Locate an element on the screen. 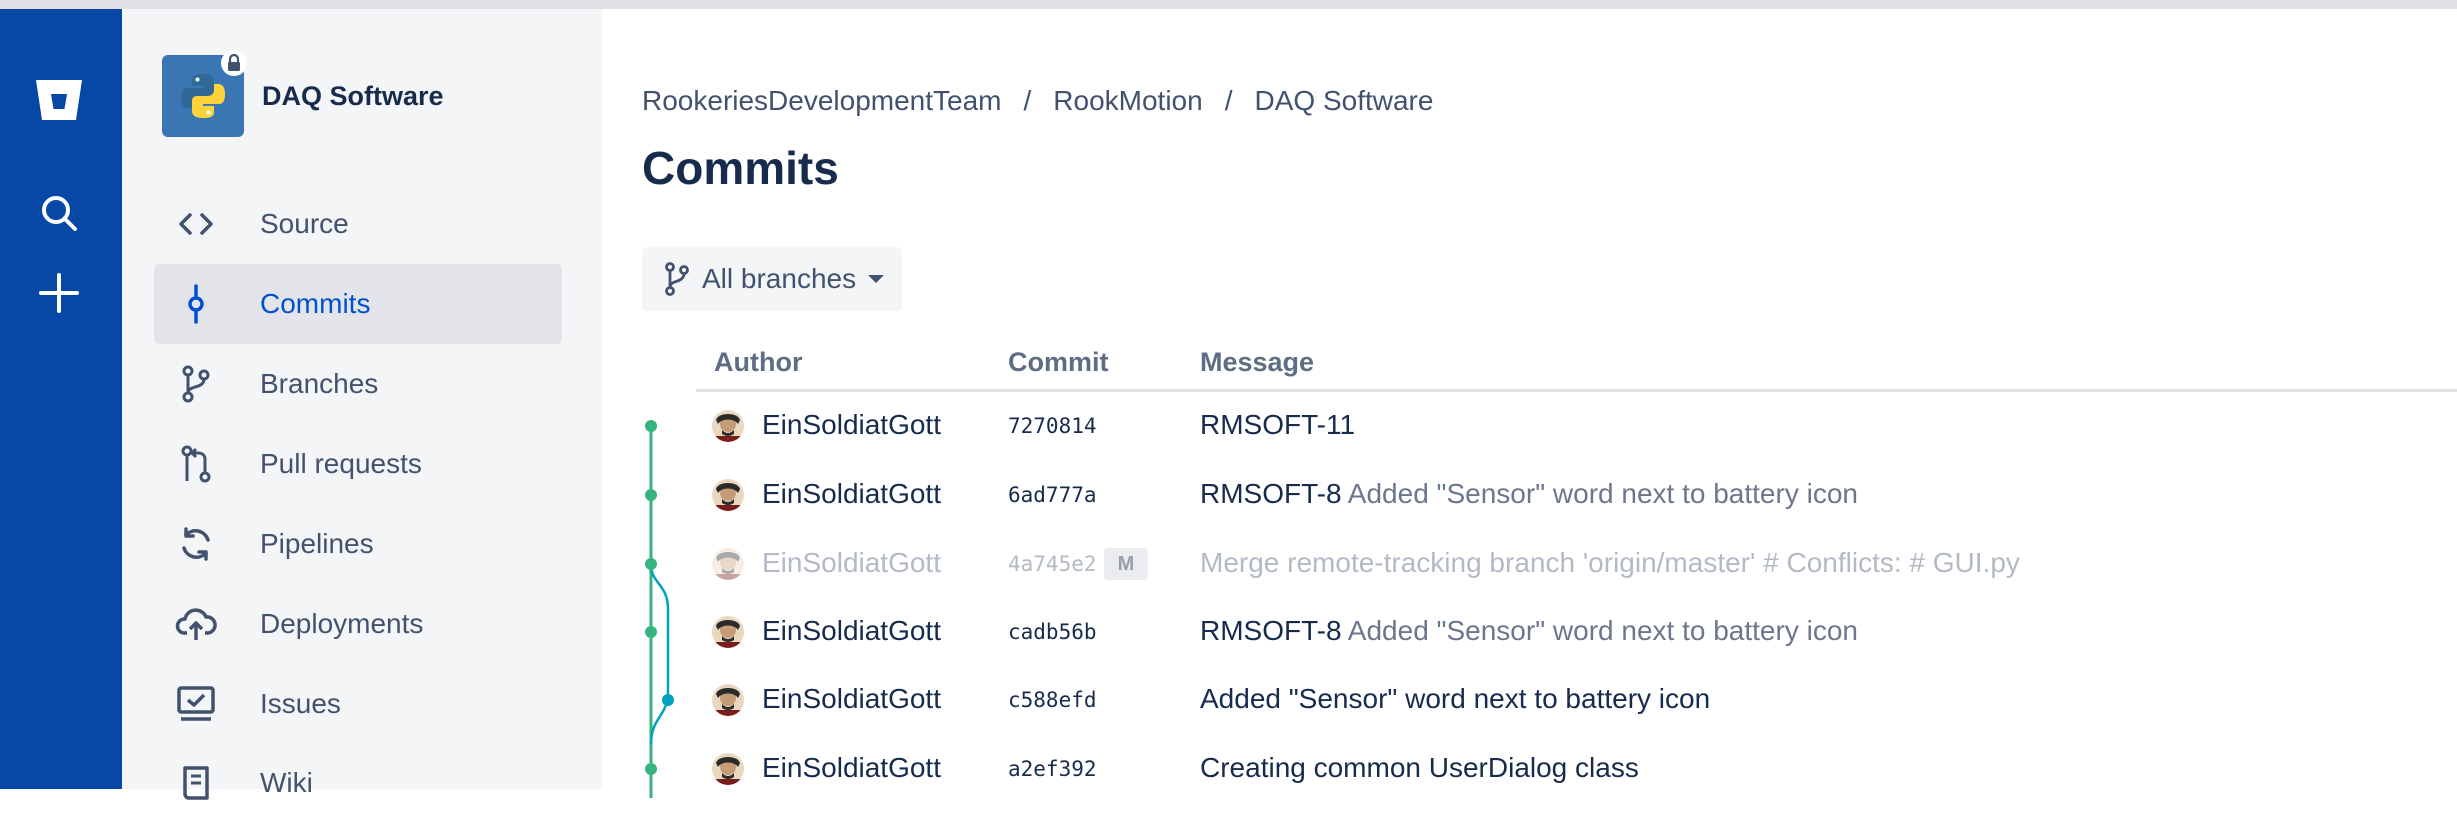 The height and width of the screenshot is (823, 2457). column-header-message: Message is located at coordinates (1257, 362).